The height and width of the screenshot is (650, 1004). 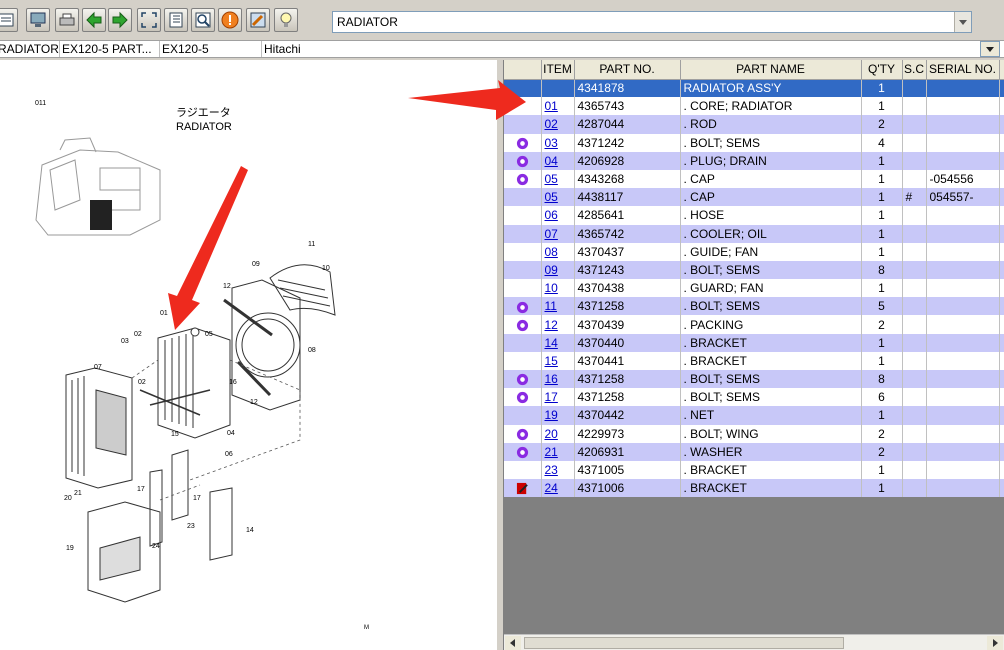 I want to click on row-part-name: . BRACKET, so click(x=771, y=342).